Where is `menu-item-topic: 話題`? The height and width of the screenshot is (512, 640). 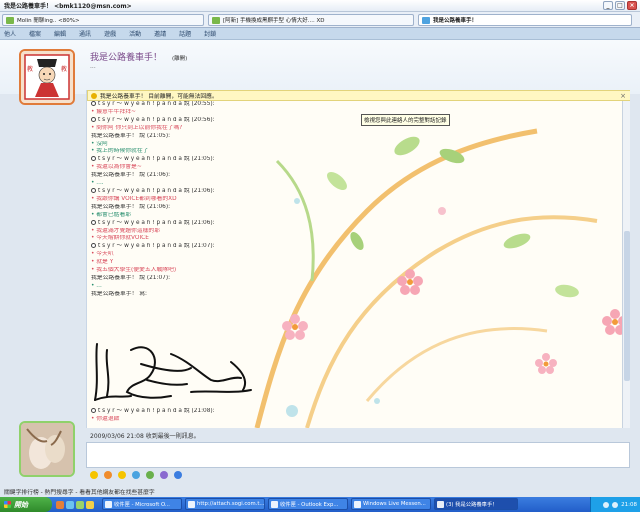 menu-item-topic: 話題 is located at coordinates (185, 33).